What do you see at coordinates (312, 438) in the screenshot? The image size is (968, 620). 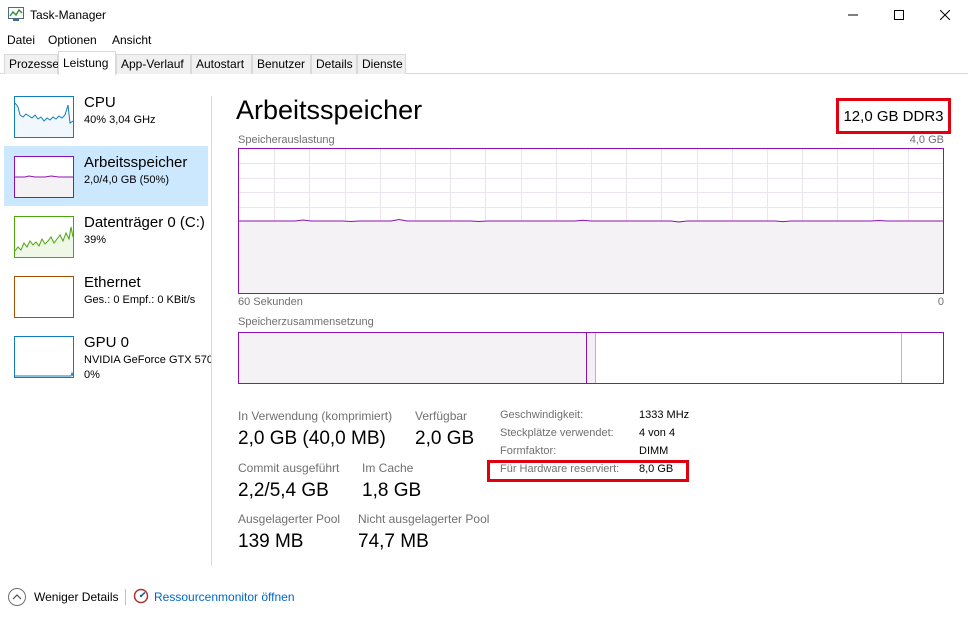 I see `in-use-value: 2,0 GB (40,0 MB)` at bounding box center [312, 438].